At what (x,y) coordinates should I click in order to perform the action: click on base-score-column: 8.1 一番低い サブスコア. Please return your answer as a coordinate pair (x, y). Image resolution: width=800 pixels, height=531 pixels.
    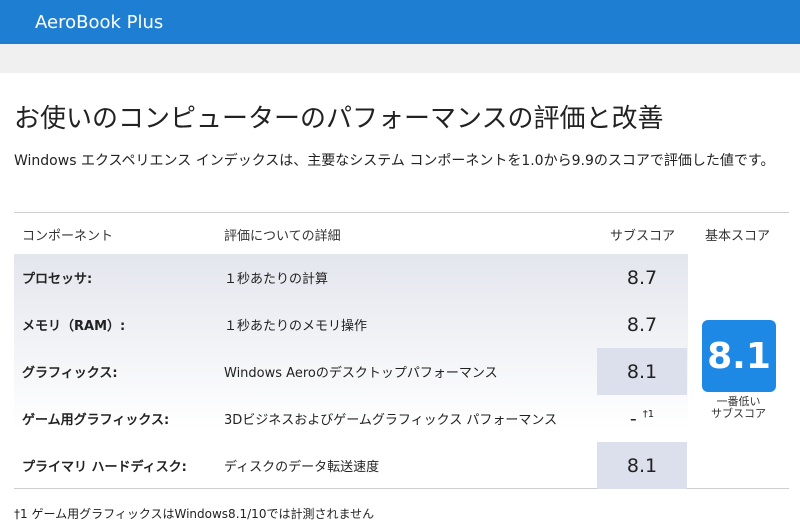
    Looking at the image, I should click on (738, 371).